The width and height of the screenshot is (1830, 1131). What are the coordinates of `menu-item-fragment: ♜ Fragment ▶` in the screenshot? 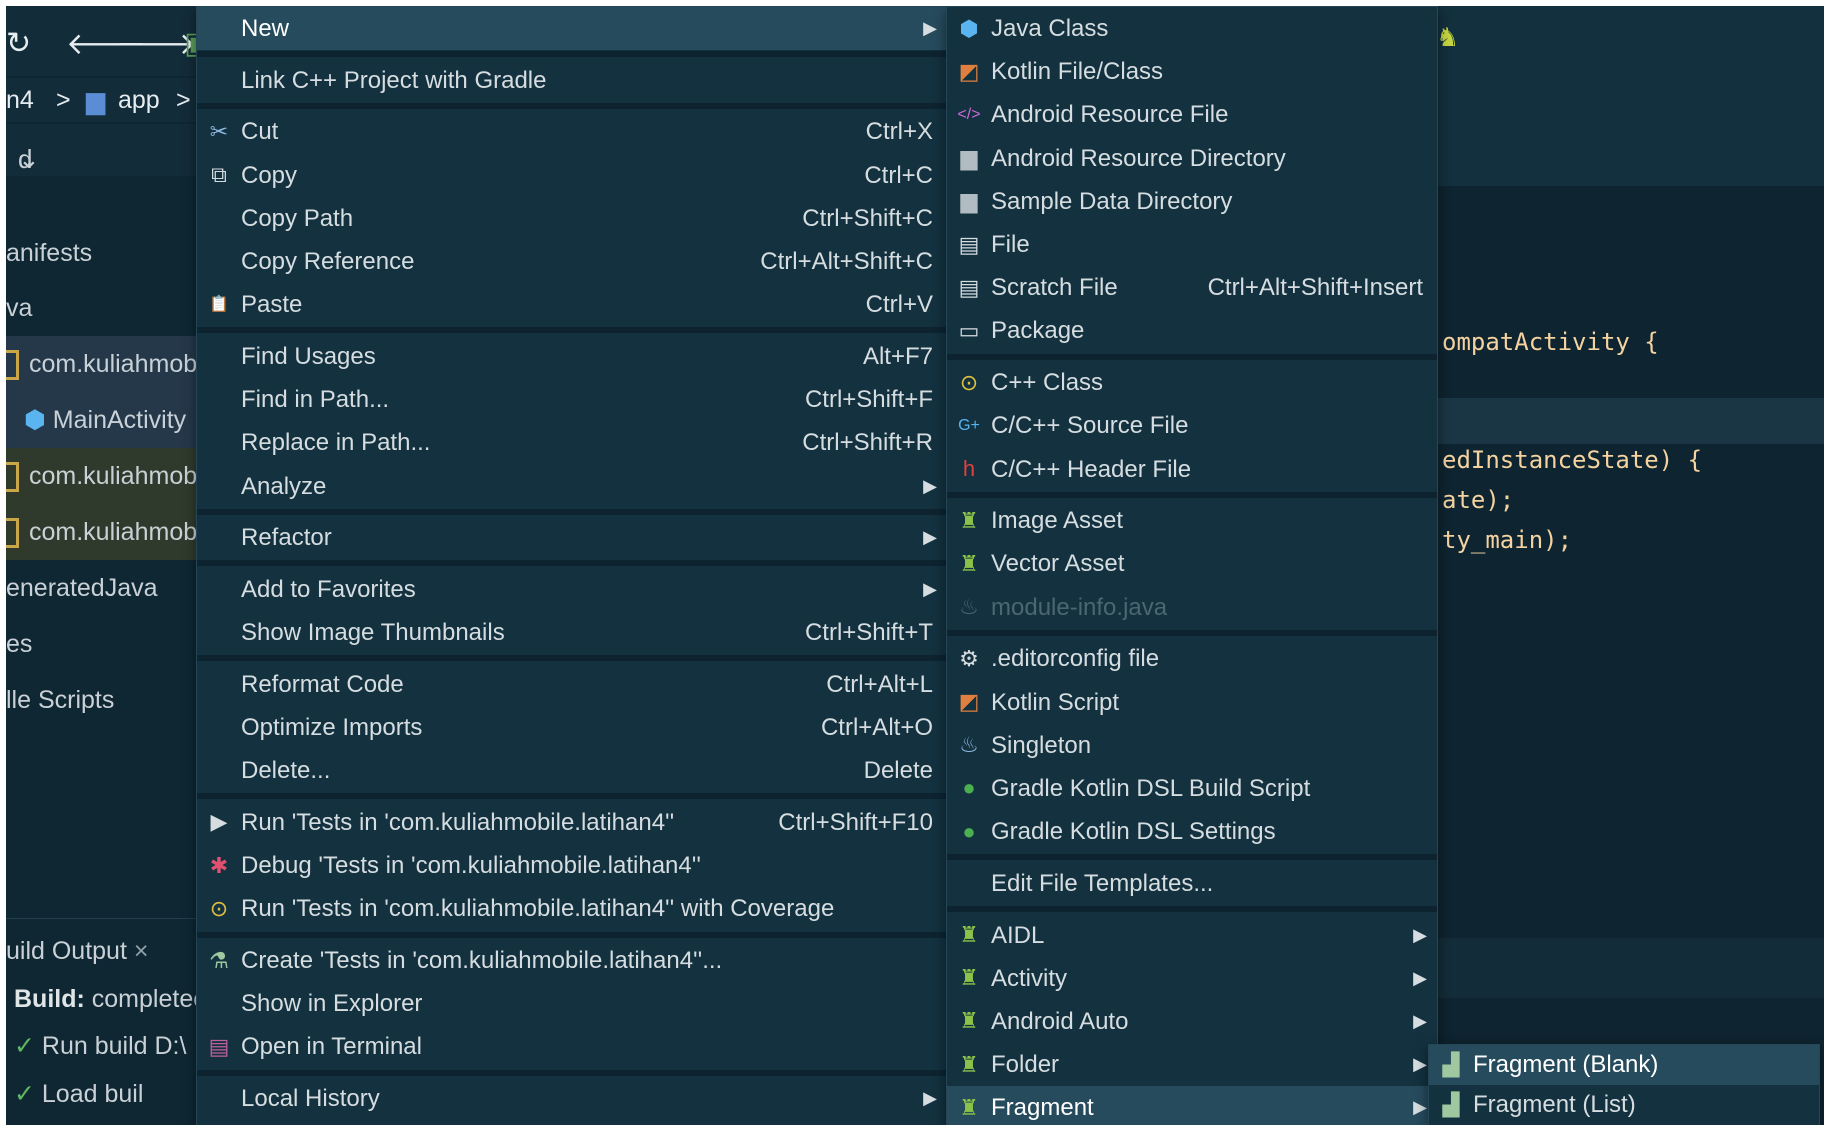 It's located at (1192, 1105).